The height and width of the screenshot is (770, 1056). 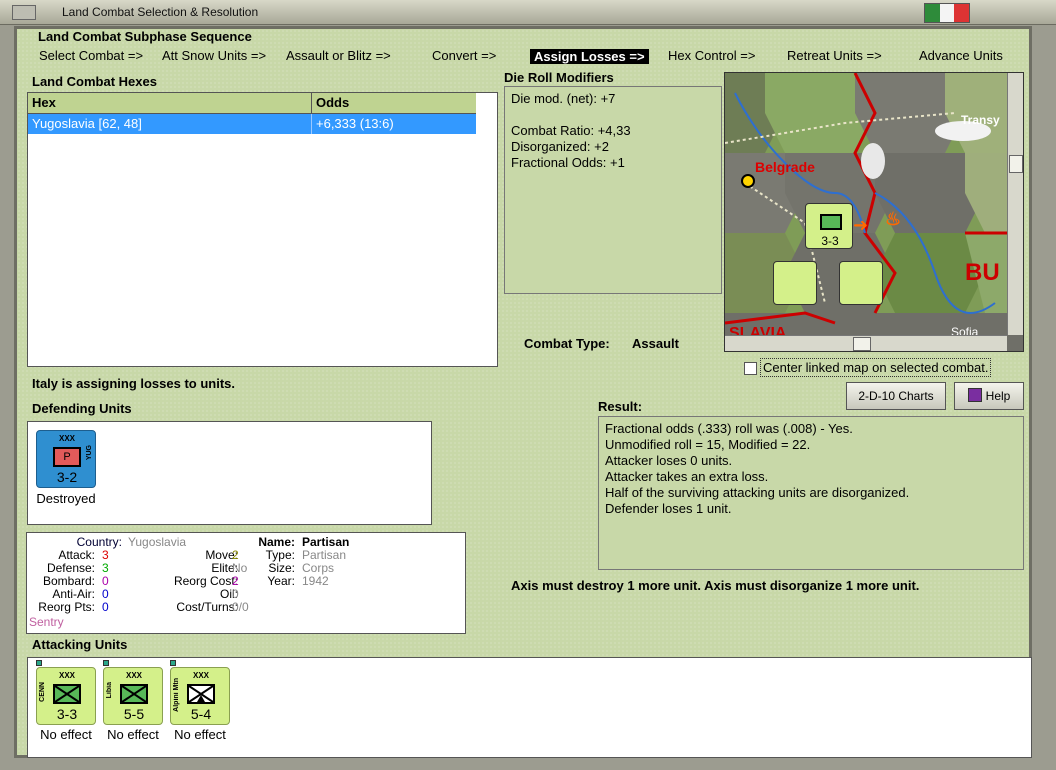 What do you see at coordinates (613, 115) in the screenshot?
I see `modifier-line` at bounding box center [613, 115].